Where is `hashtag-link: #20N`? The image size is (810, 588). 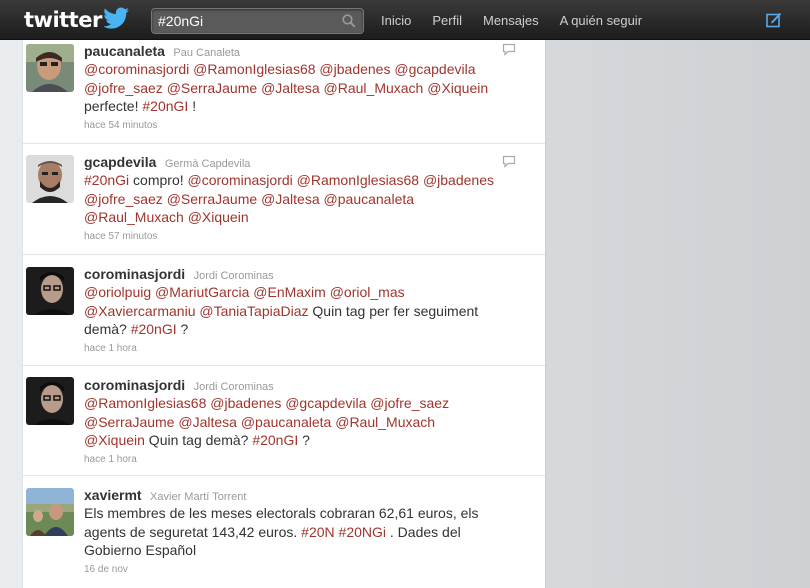 hashtag-link: #20N is located at coordinates (317, 532).